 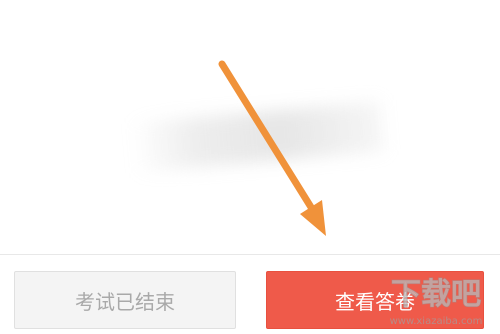 I want to click on watermark-logo-text: 下载吧, so click(x=436, y=294).